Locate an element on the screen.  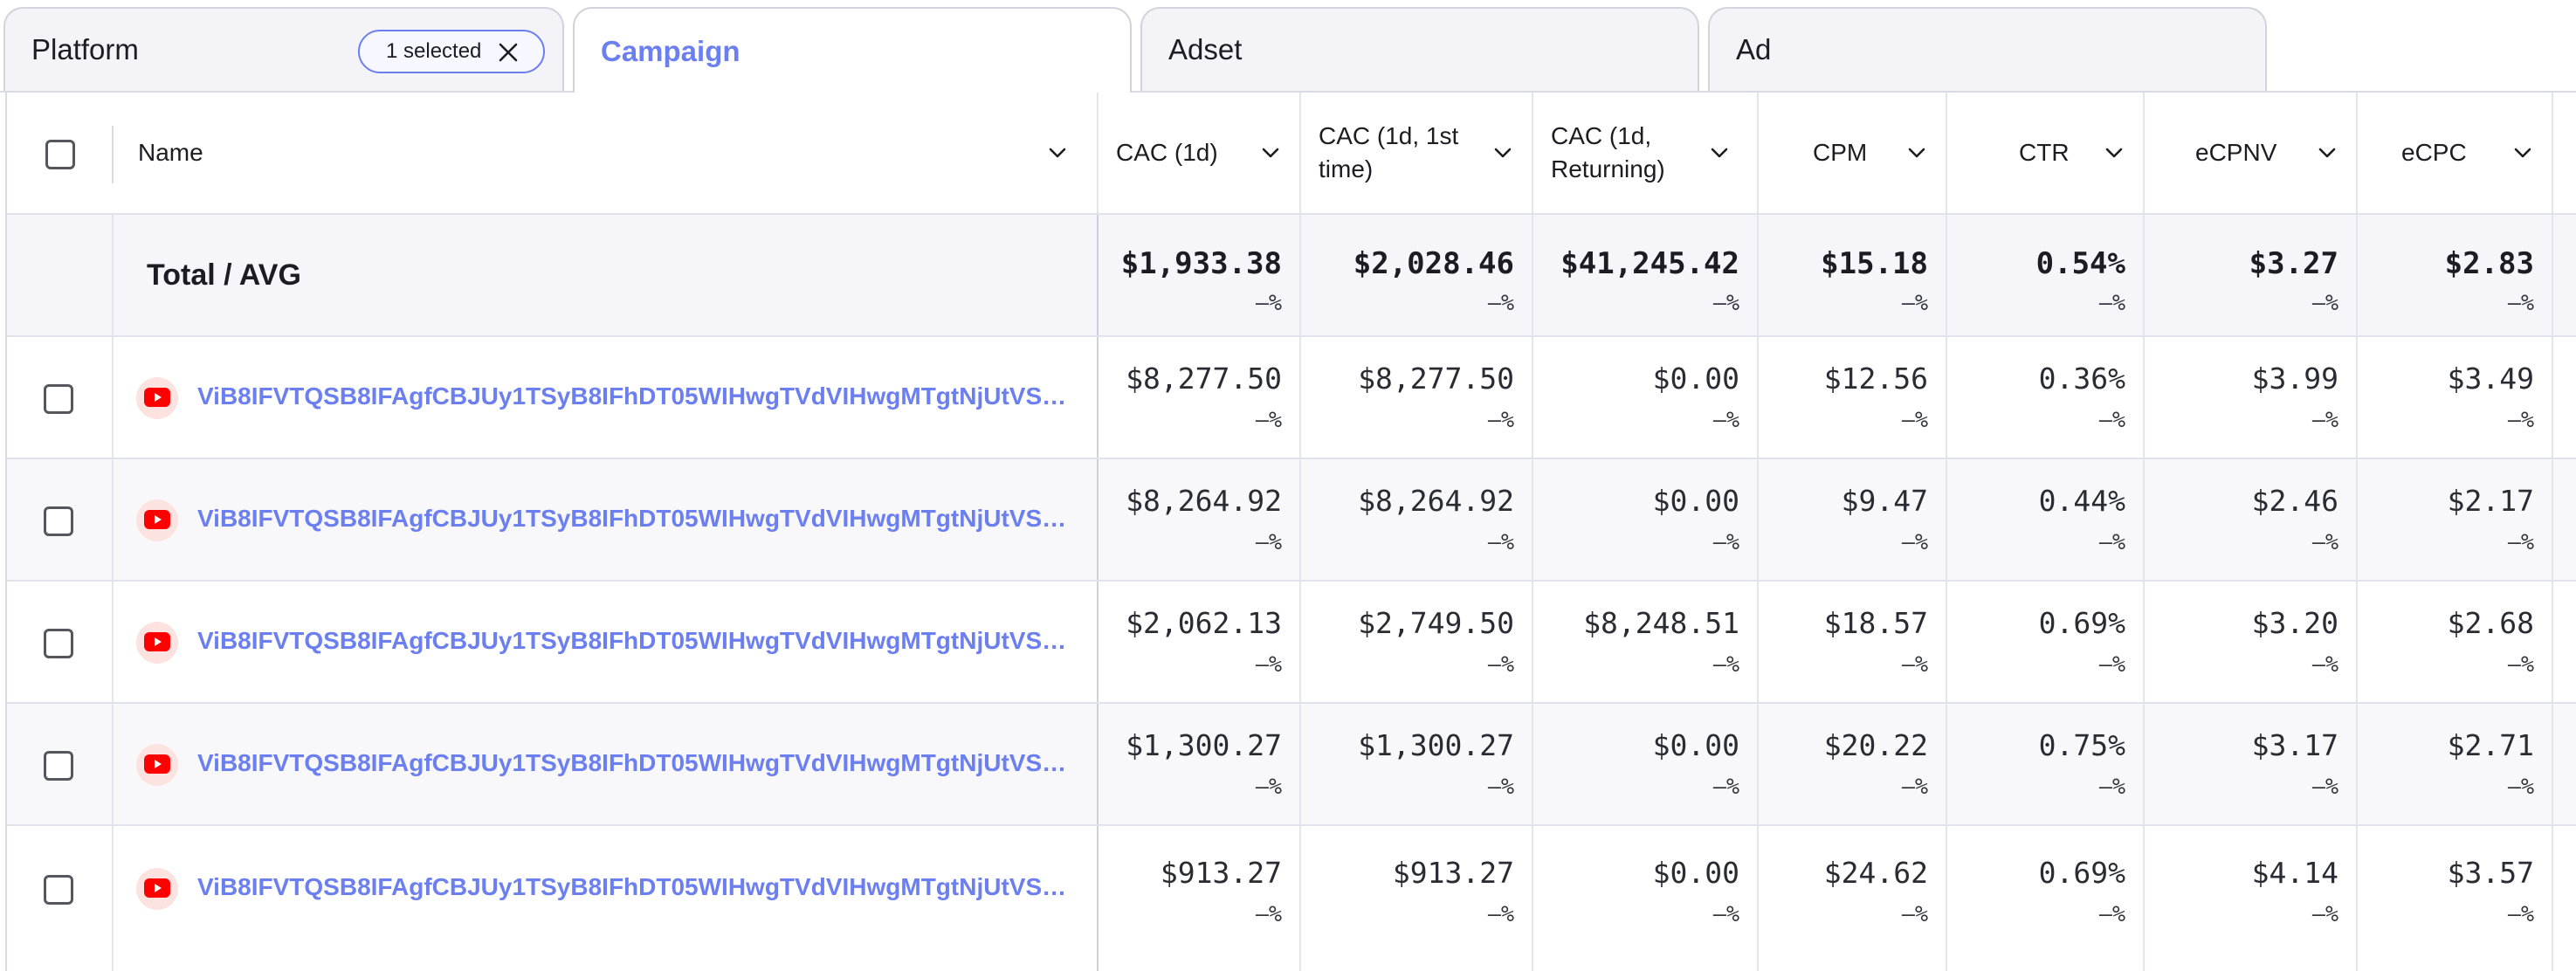
metric-value: $20.22 is located at coordinates (1875, 745).